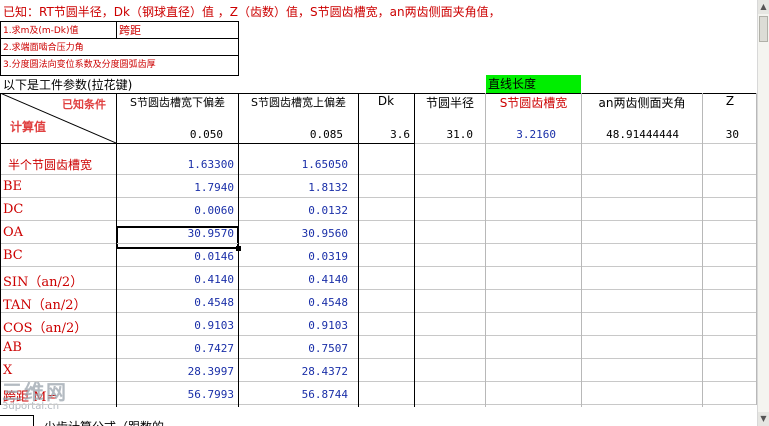 This screenshot has height=426, width=769. What do you see at coordinates (177, 237) in the screenshot?
I see `active-cell` at bounding box center [177, 237].